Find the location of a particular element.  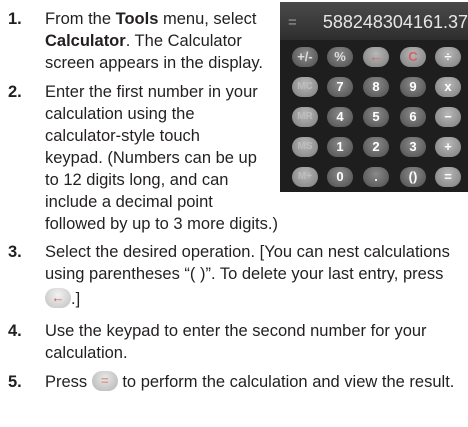

add-key: + is located at coordinates (448, 147).